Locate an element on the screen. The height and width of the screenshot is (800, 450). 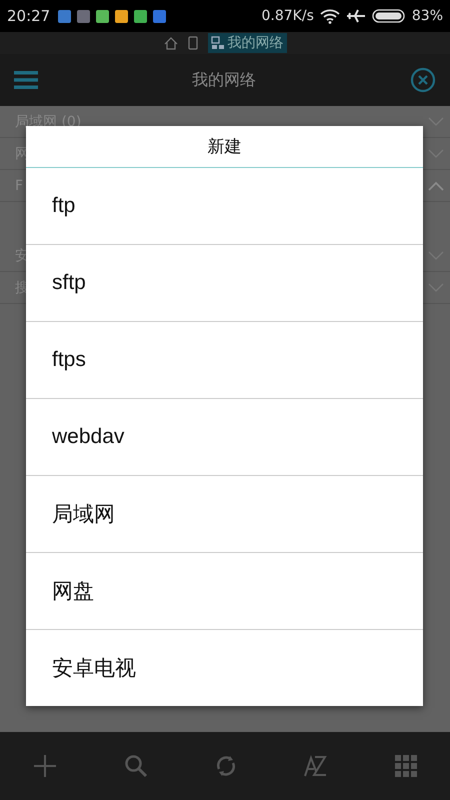
breadcrumb-item: 我的网络 is located at coordinates (247, 43).